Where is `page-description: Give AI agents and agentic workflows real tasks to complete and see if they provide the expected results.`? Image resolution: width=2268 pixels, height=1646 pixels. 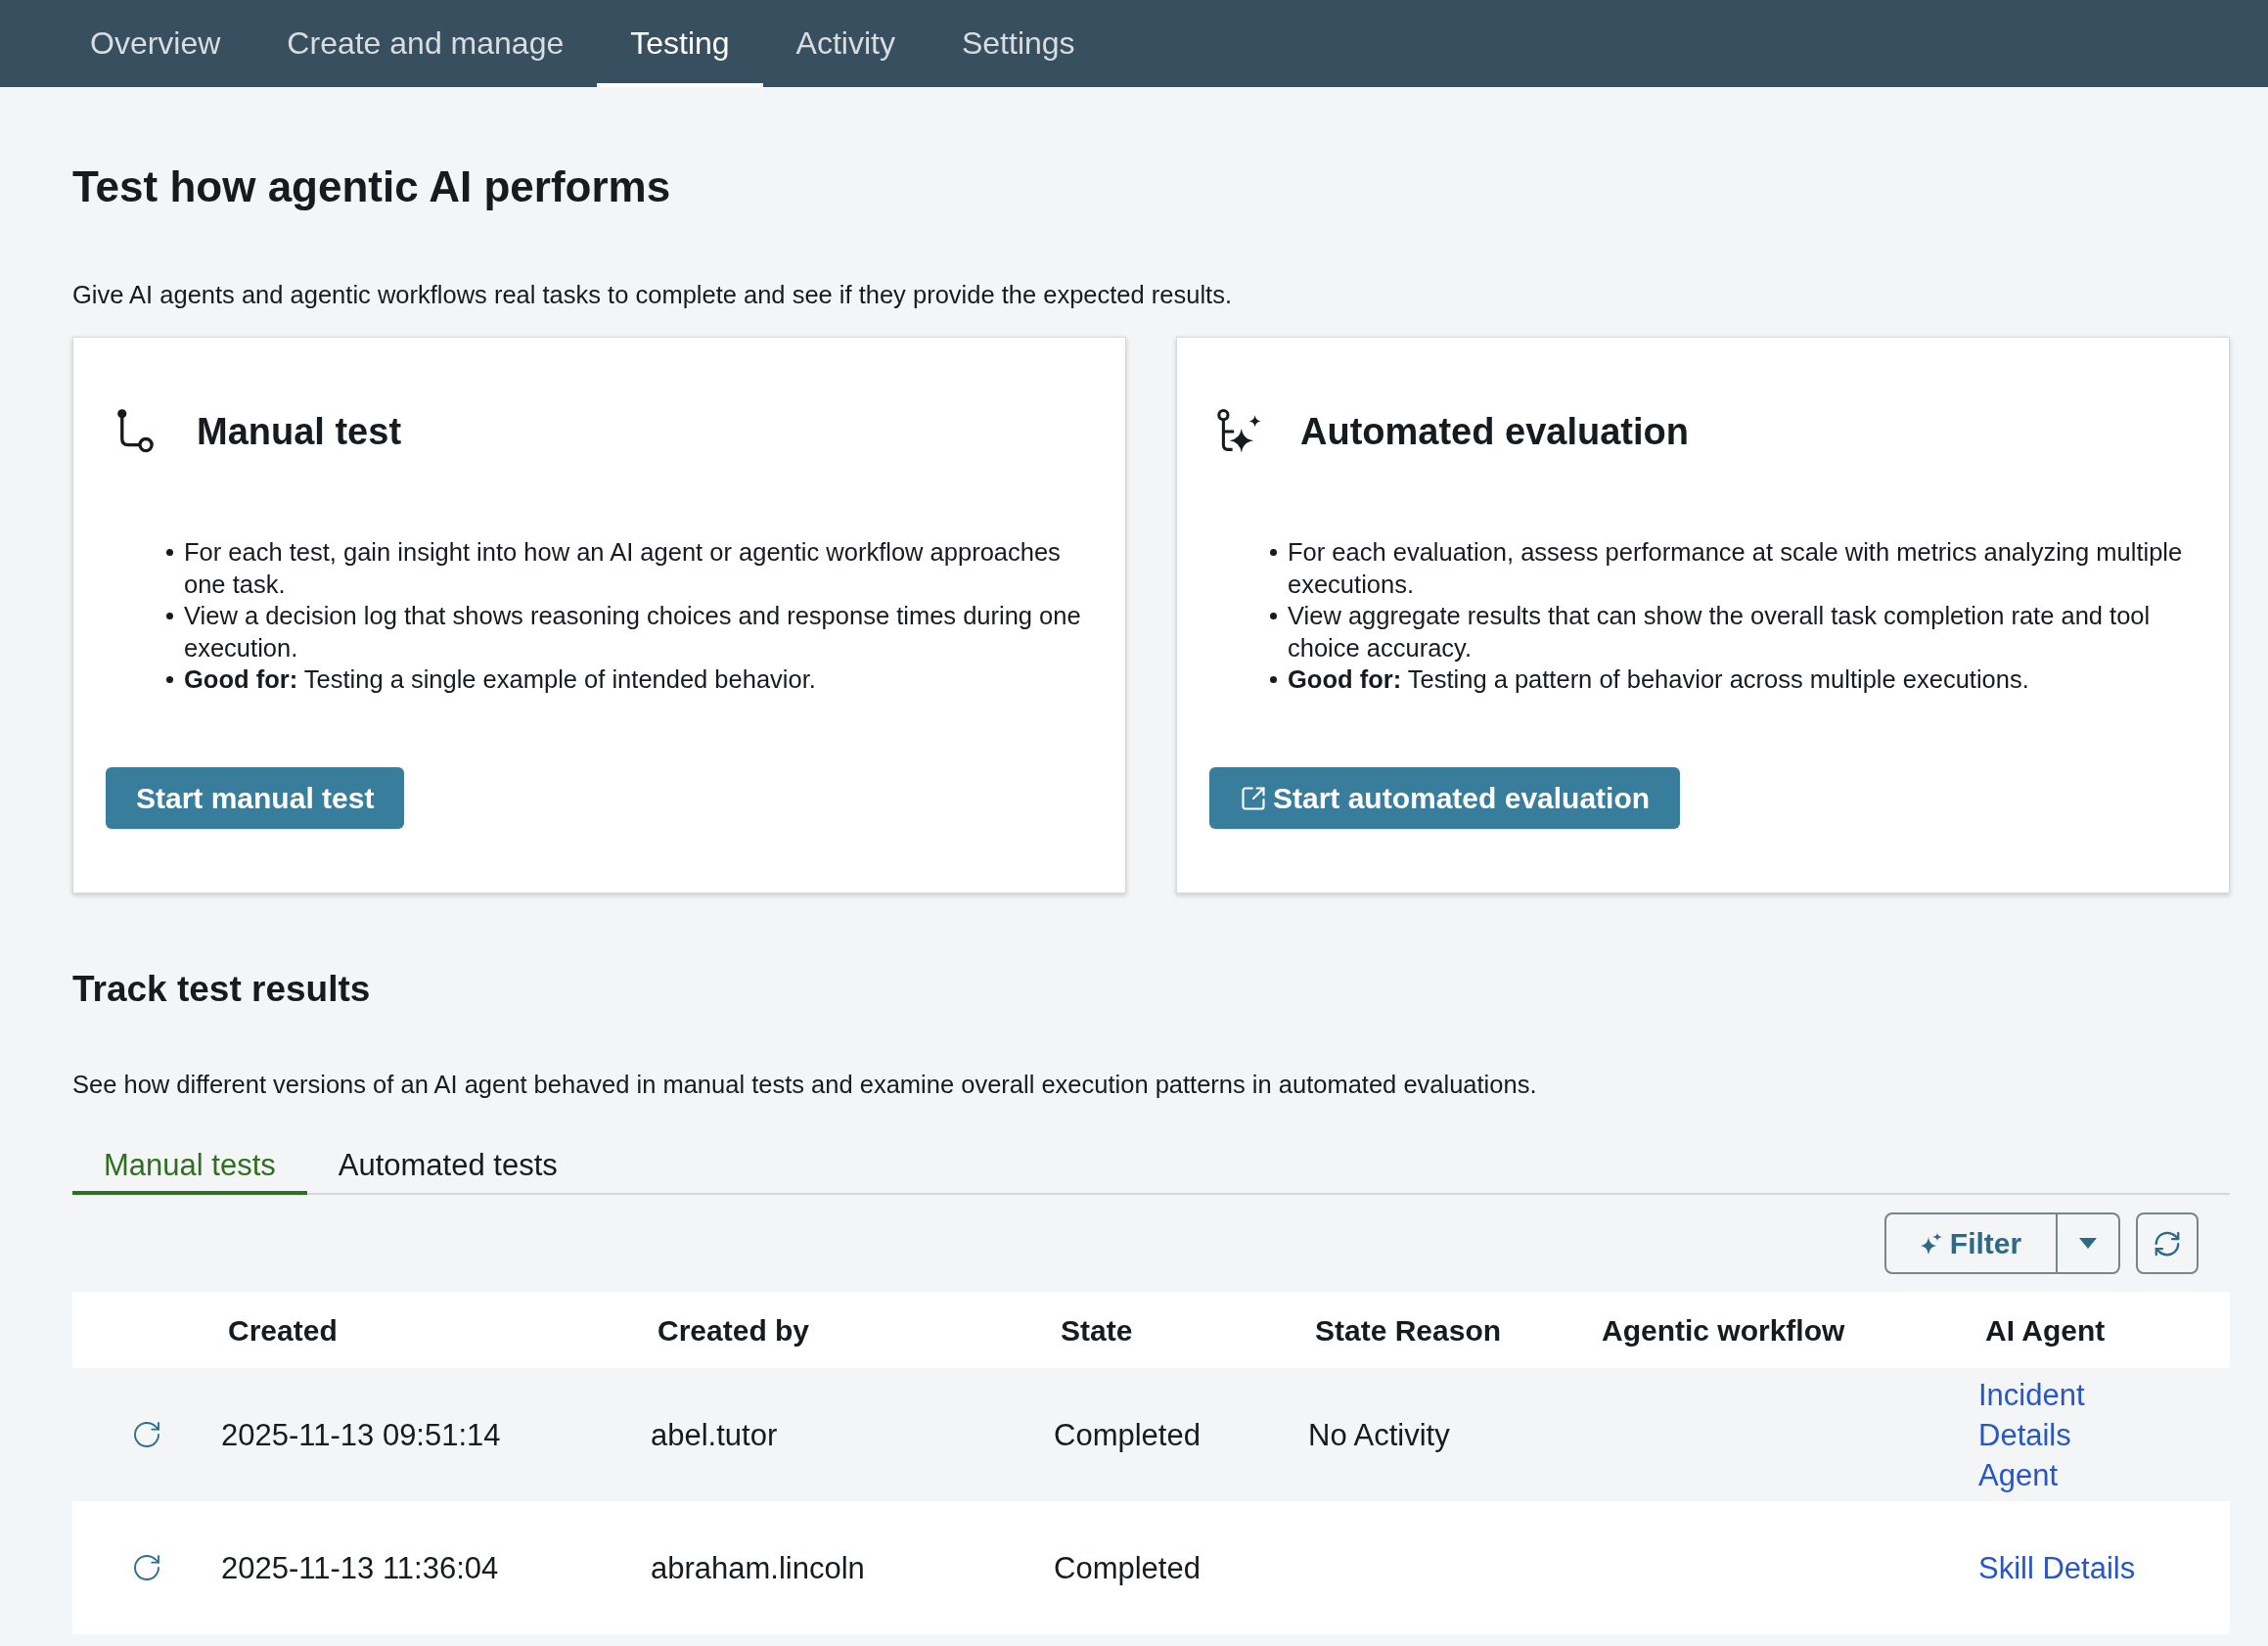
page-description: Give AI agents and agentic workflows real tasks to complete and see if they provide the expected results. is located at coordinates (652, 295).